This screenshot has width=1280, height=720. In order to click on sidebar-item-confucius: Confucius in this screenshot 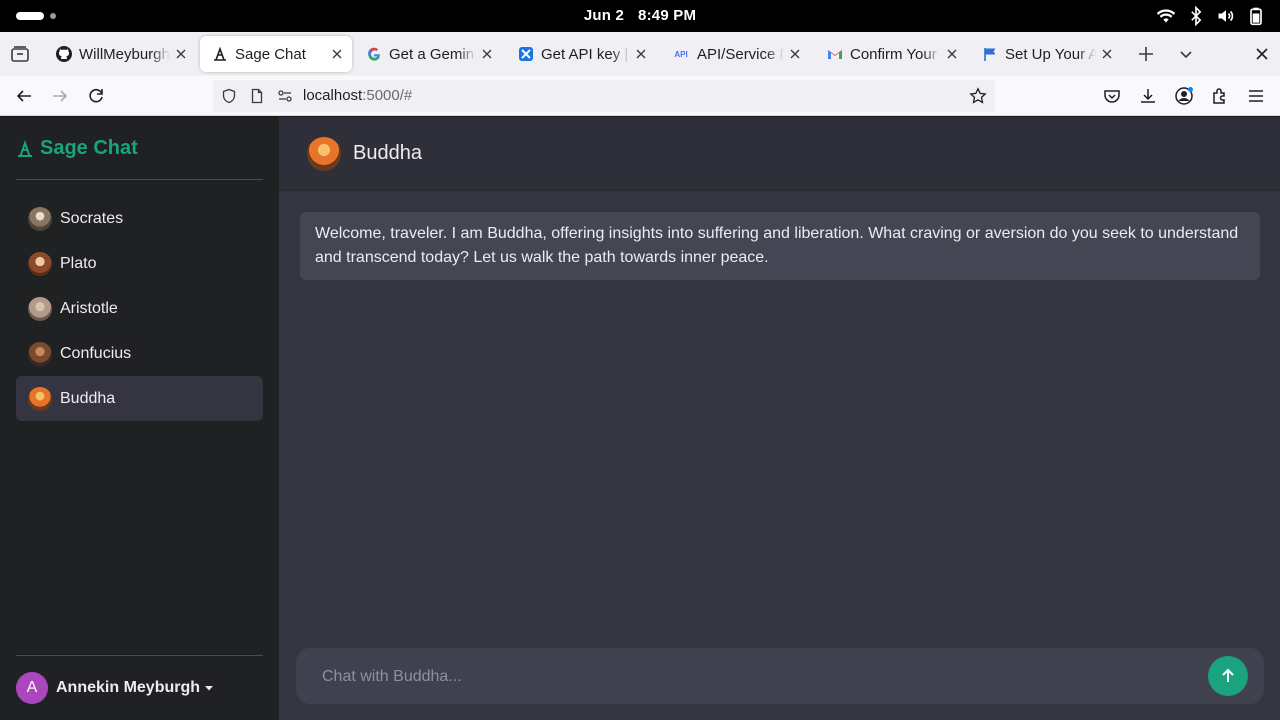, I will do `click(139, 353)`.